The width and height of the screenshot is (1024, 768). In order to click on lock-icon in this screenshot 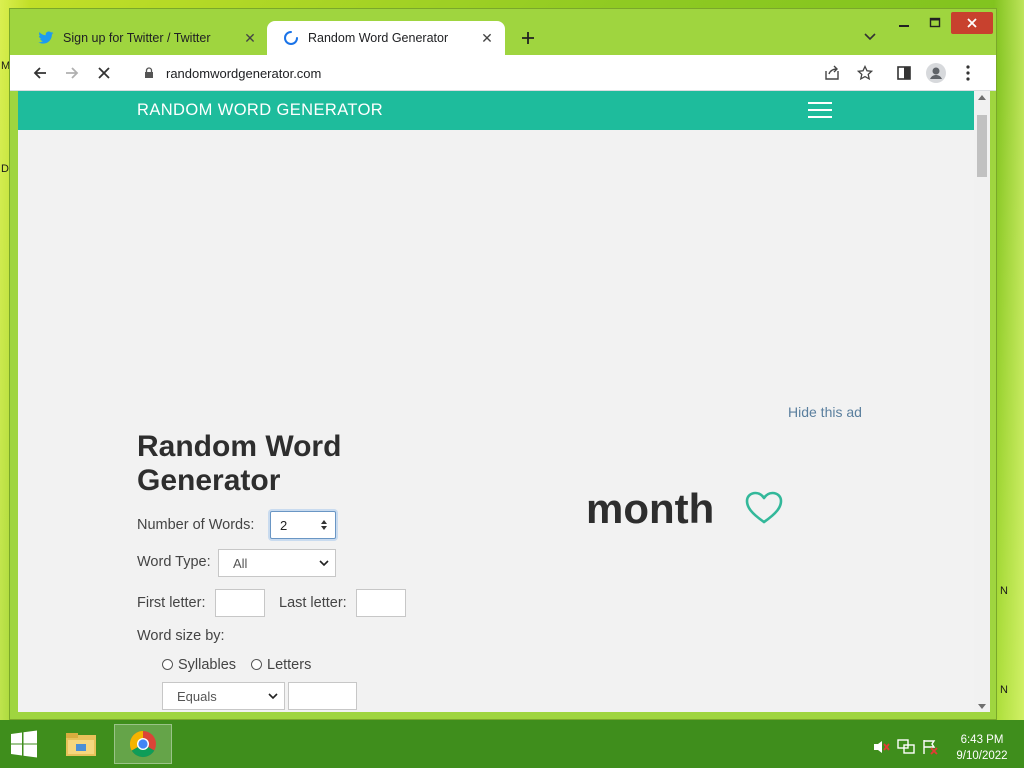, I will do `click(149, 73)`.